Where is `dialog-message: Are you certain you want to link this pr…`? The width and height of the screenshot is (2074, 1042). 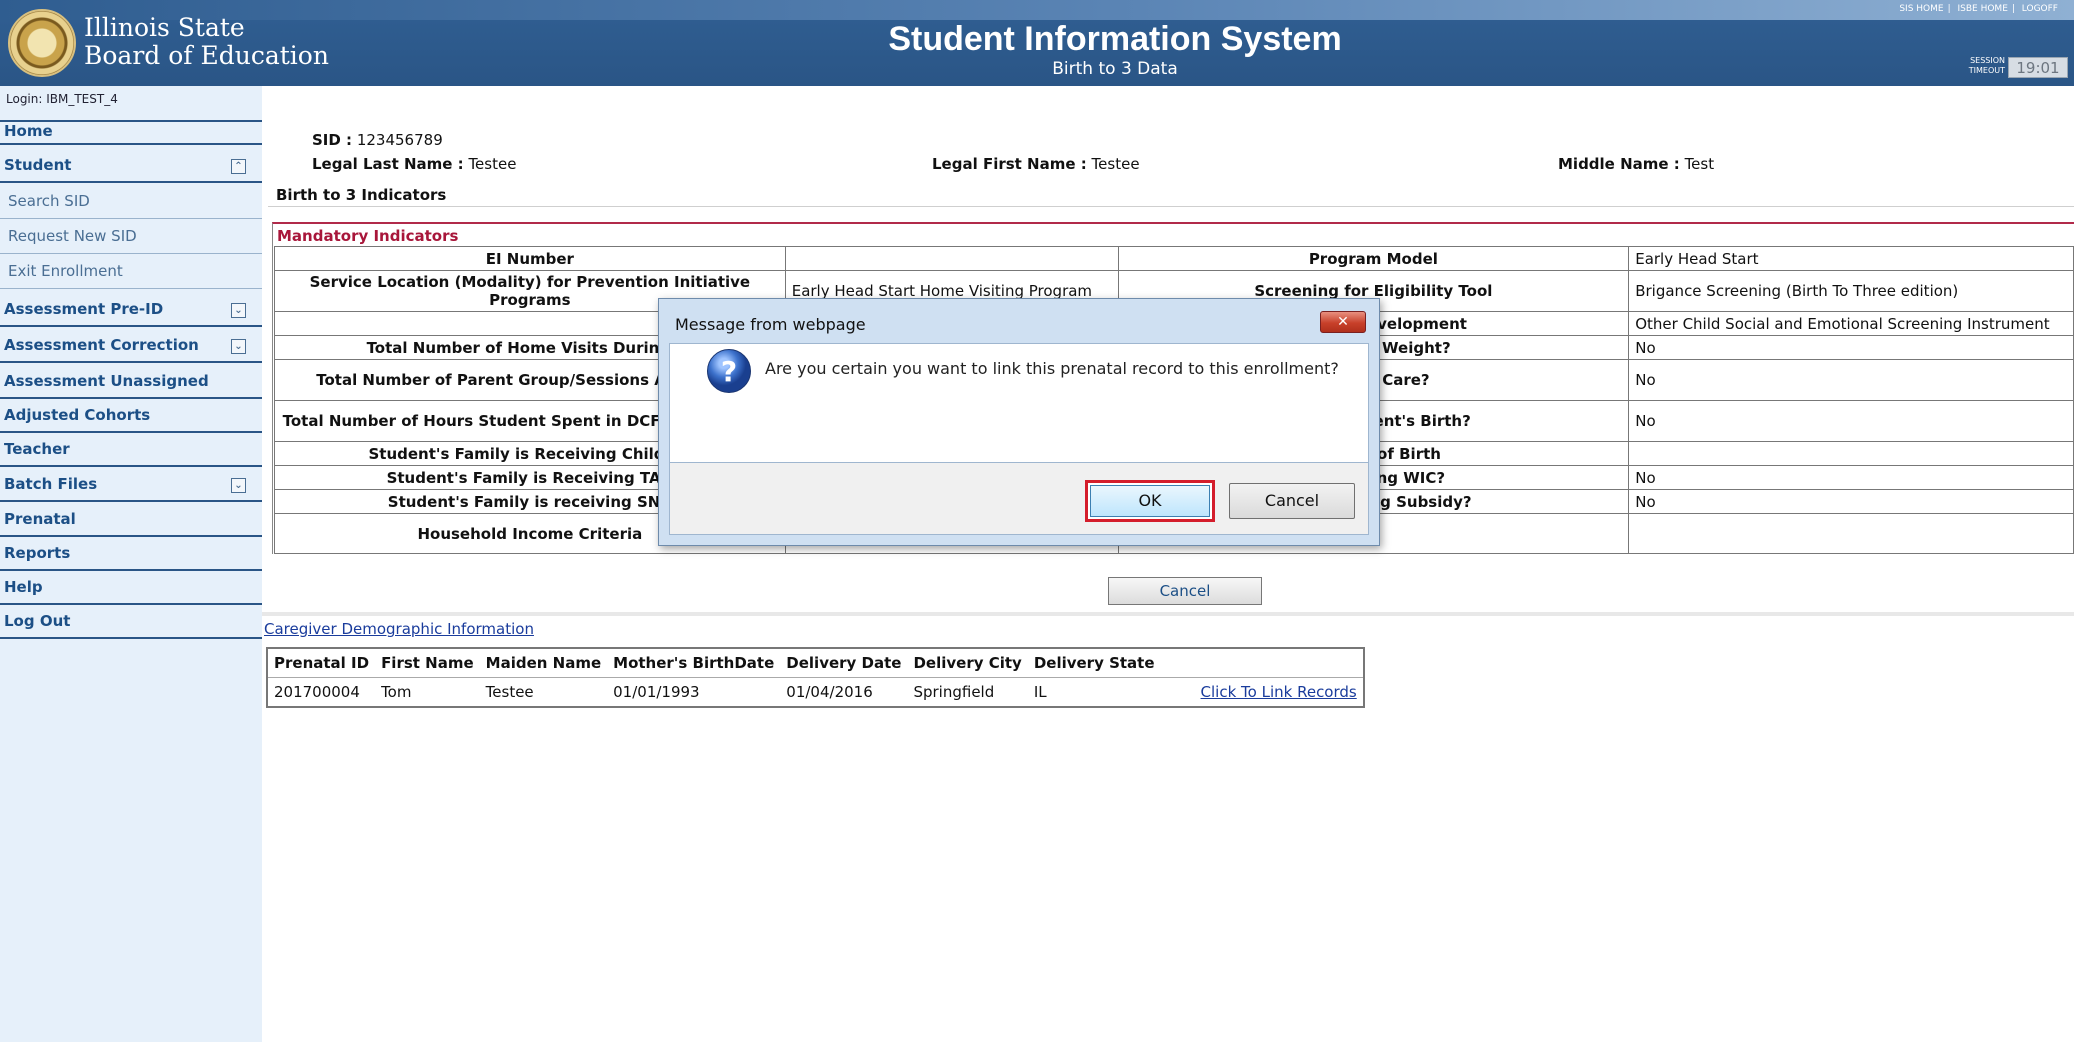
dialog-message: Are you certain you want to link this pr… is located at coordinates (1052, 368).